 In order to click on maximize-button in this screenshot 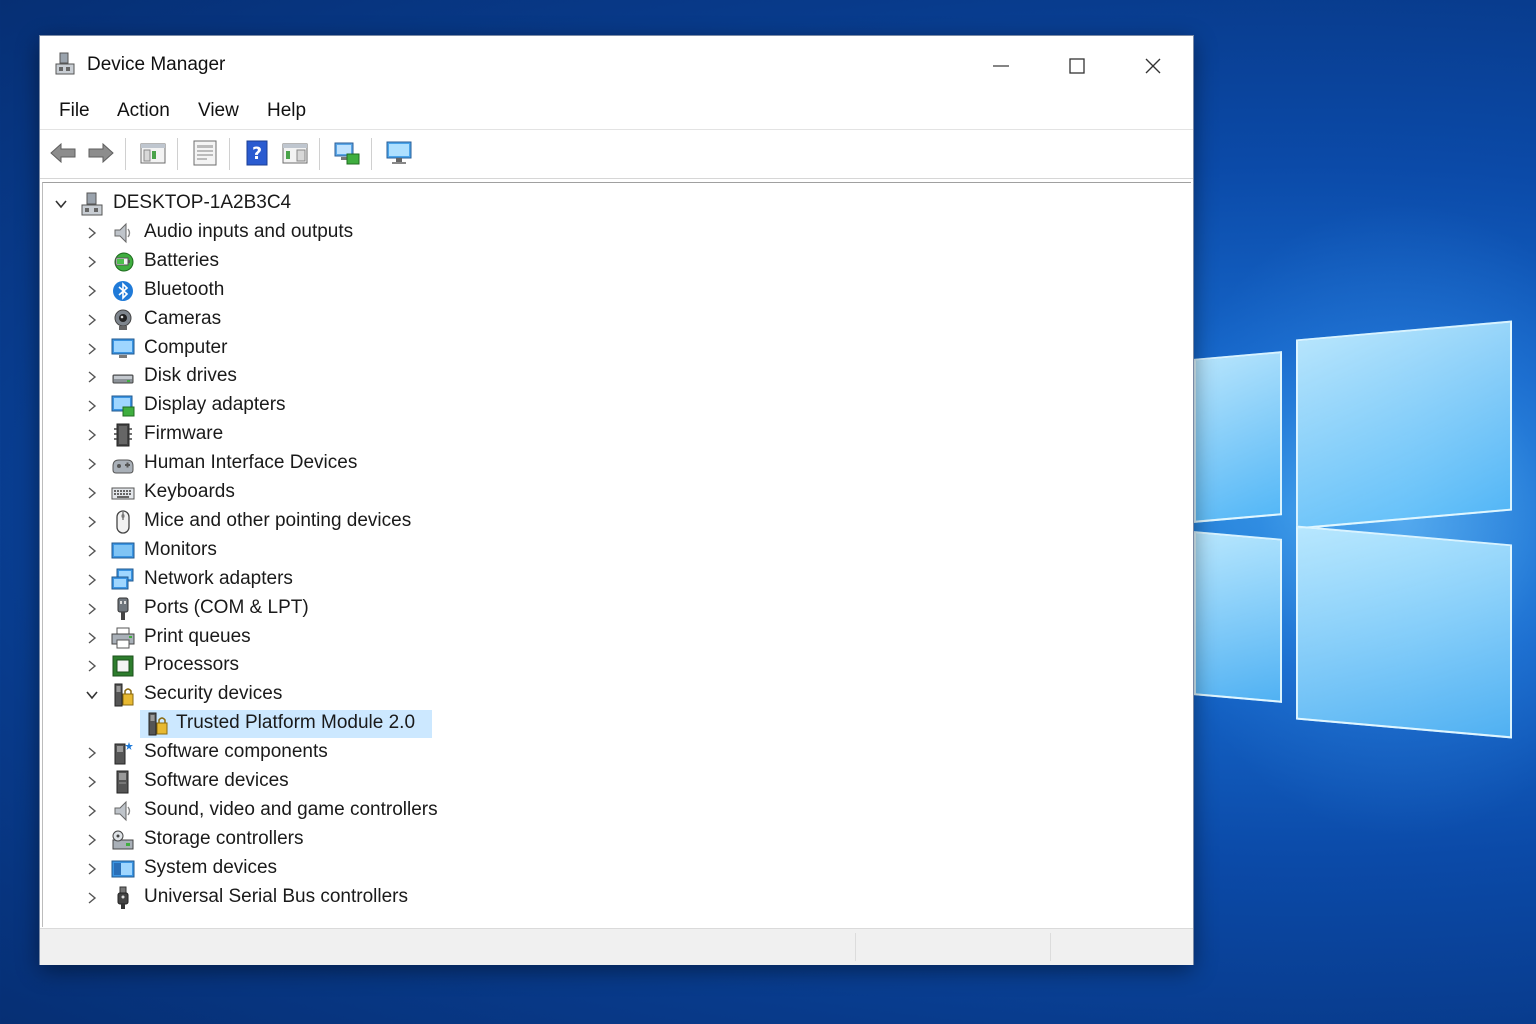, I will do `click(1077, 66)`.